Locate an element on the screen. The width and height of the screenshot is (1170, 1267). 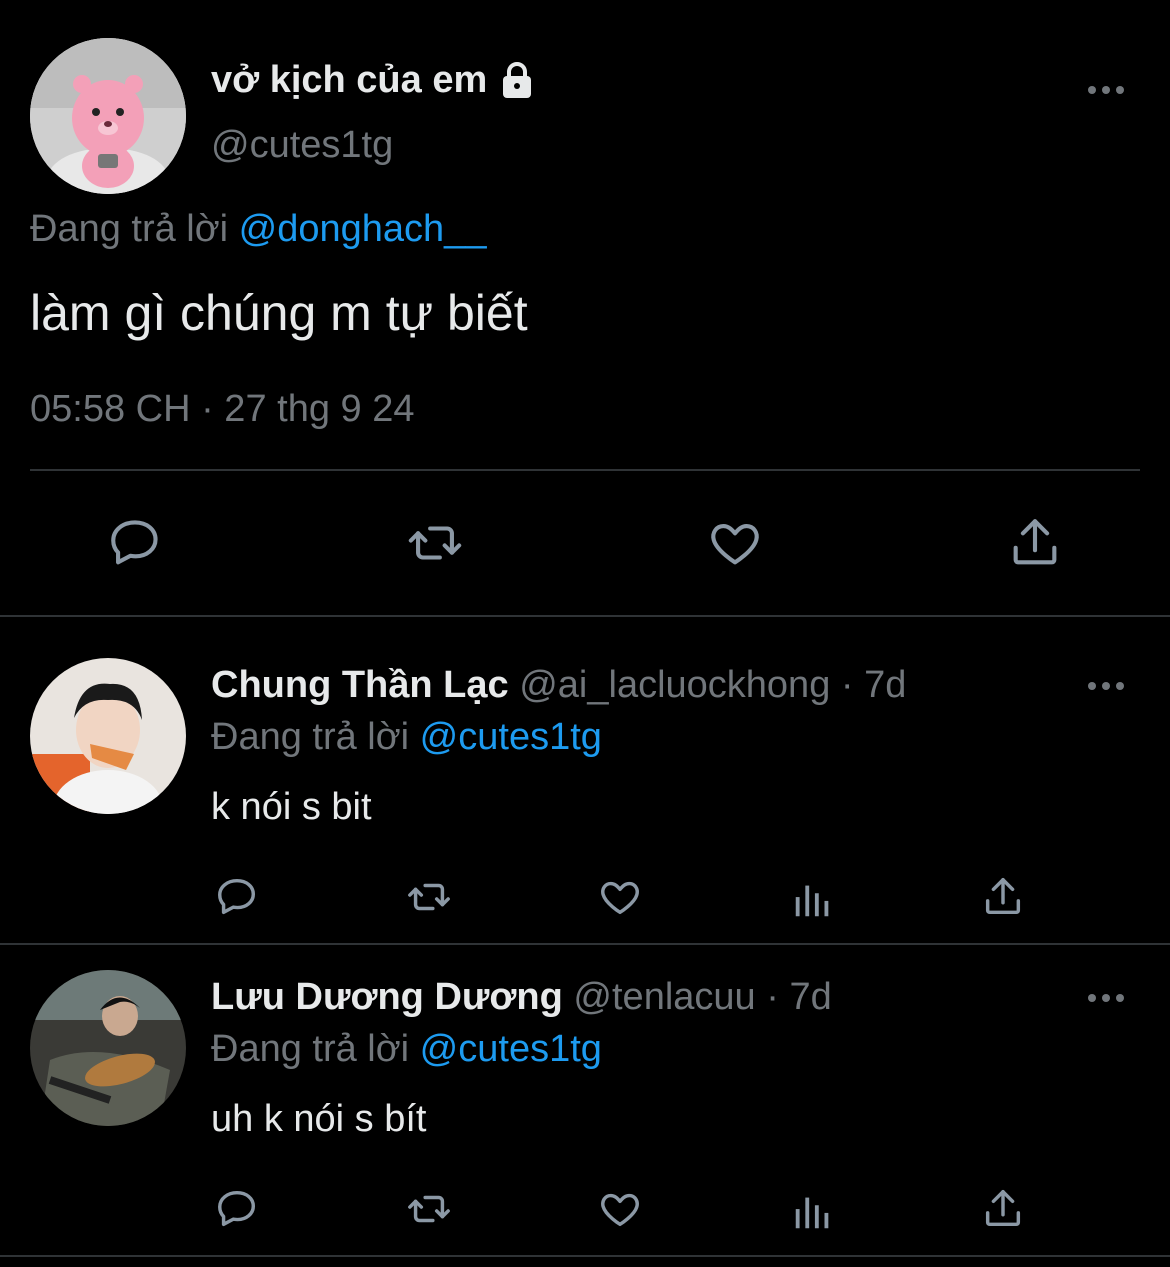
handle: @cutes1tg is located at coordinates (302, 145).